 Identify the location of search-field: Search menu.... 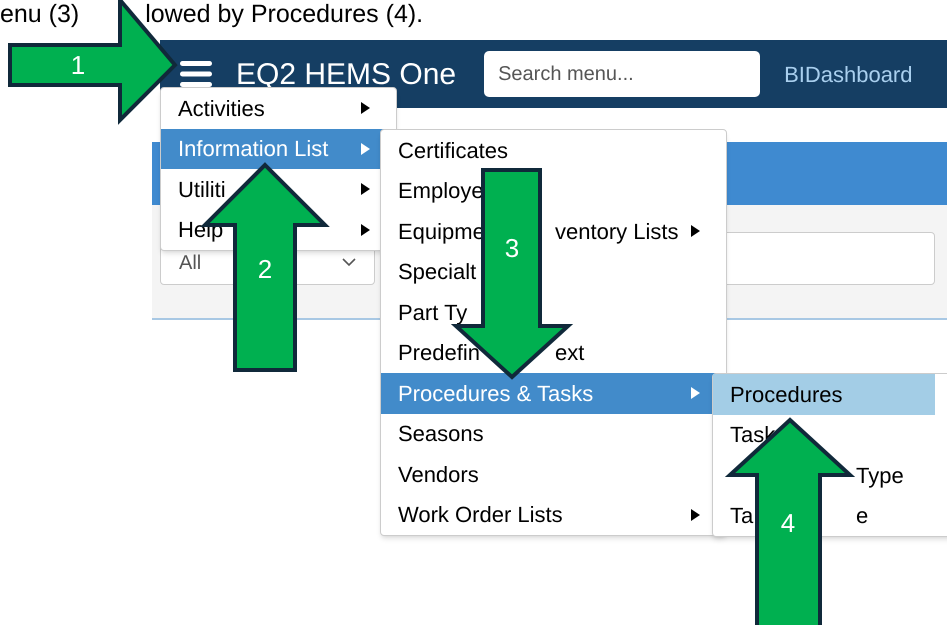
(622, 74).